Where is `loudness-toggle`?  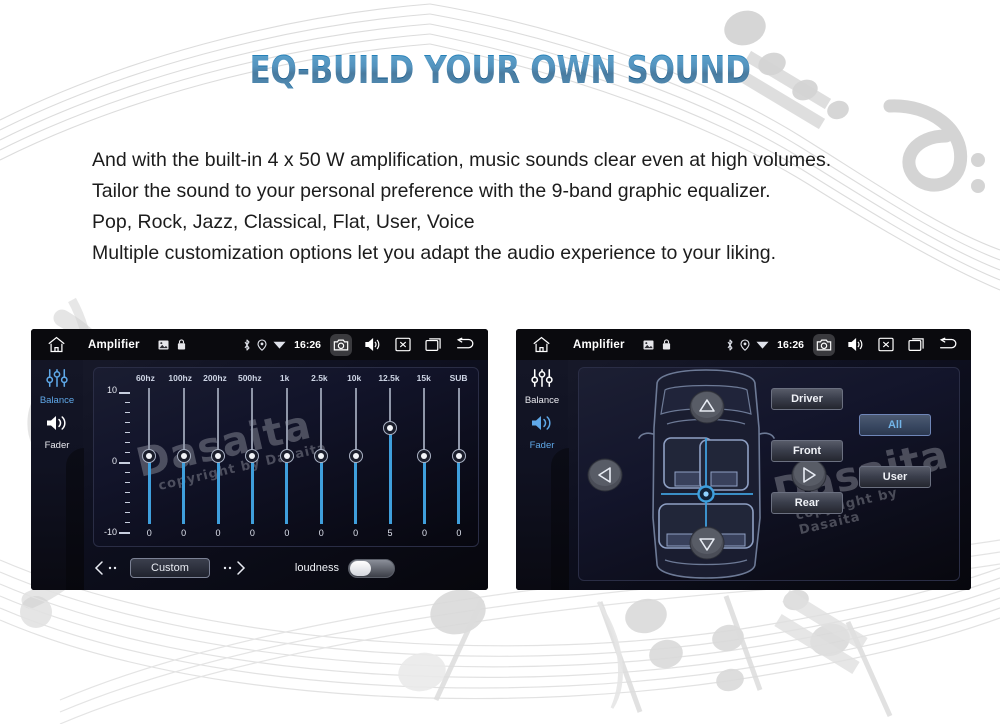 loudness-toggle is located at coordinates (371, 568).